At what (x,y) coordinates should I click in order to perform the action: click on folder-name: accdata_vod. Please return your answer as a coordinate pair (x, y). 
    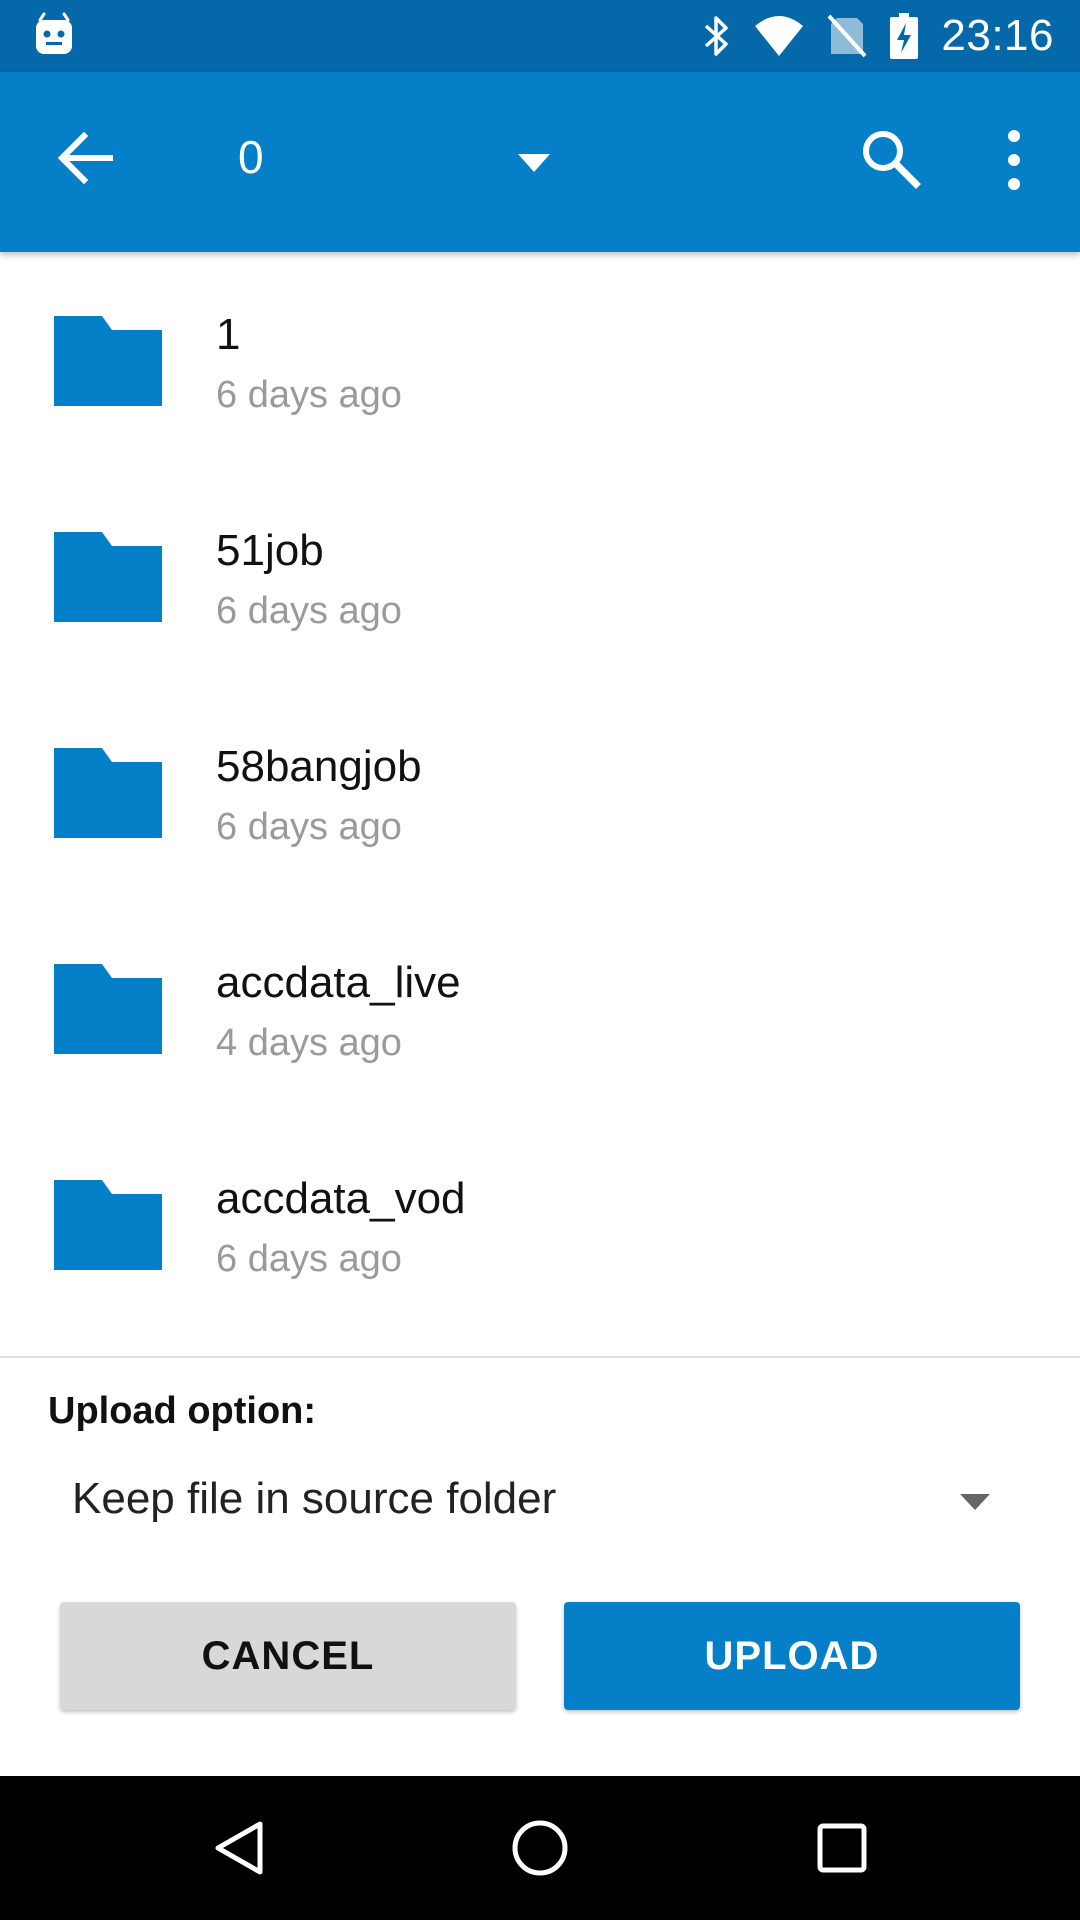
    Looking at the image, I should click on (341, 1198).